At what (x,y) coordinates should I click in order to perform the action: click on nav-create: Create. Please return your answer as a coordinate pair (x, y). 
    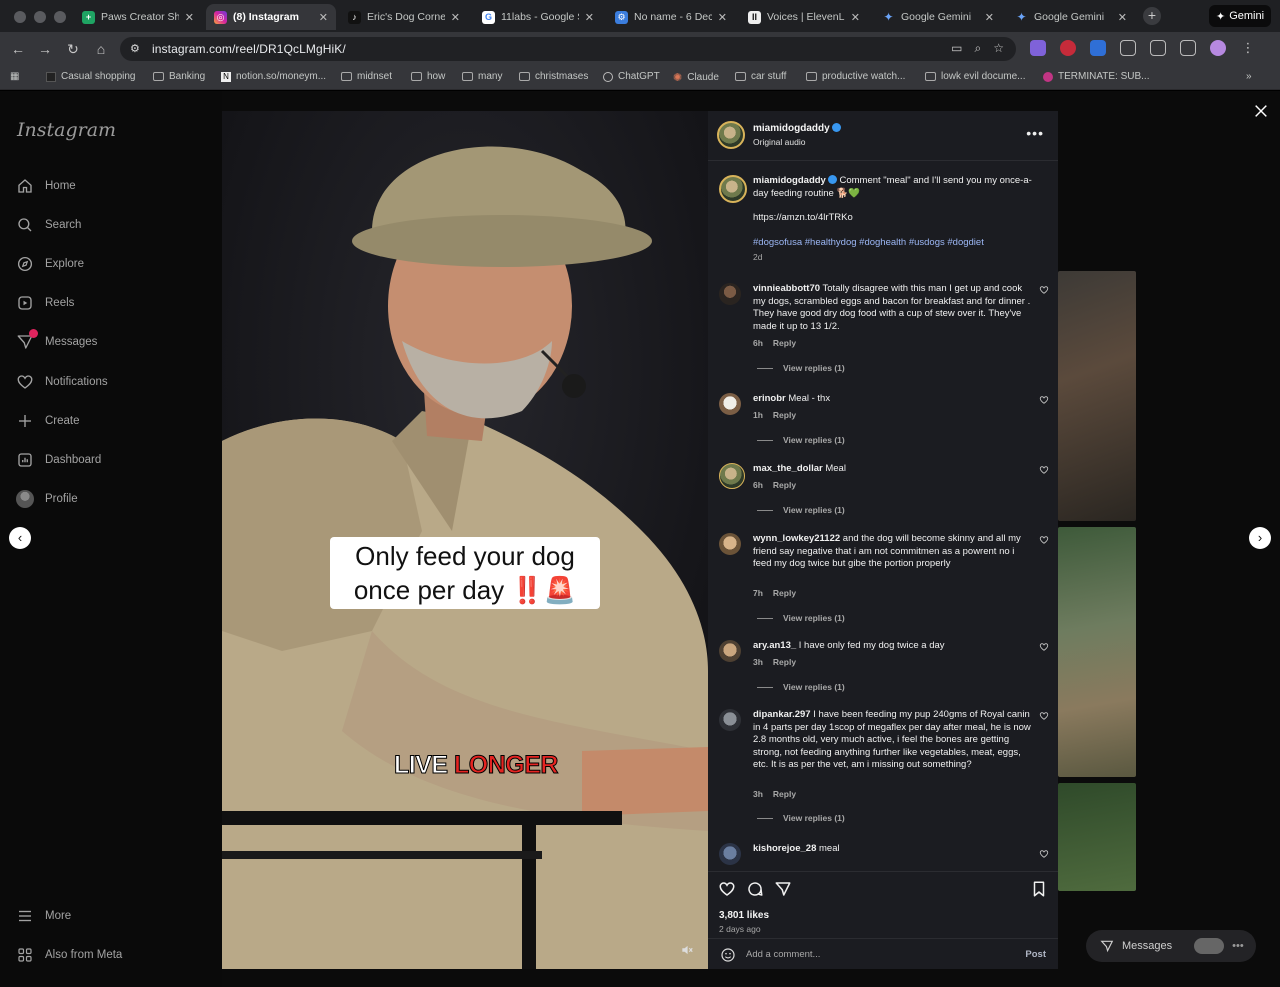
    Looking at the image, I should click on (48, 421).